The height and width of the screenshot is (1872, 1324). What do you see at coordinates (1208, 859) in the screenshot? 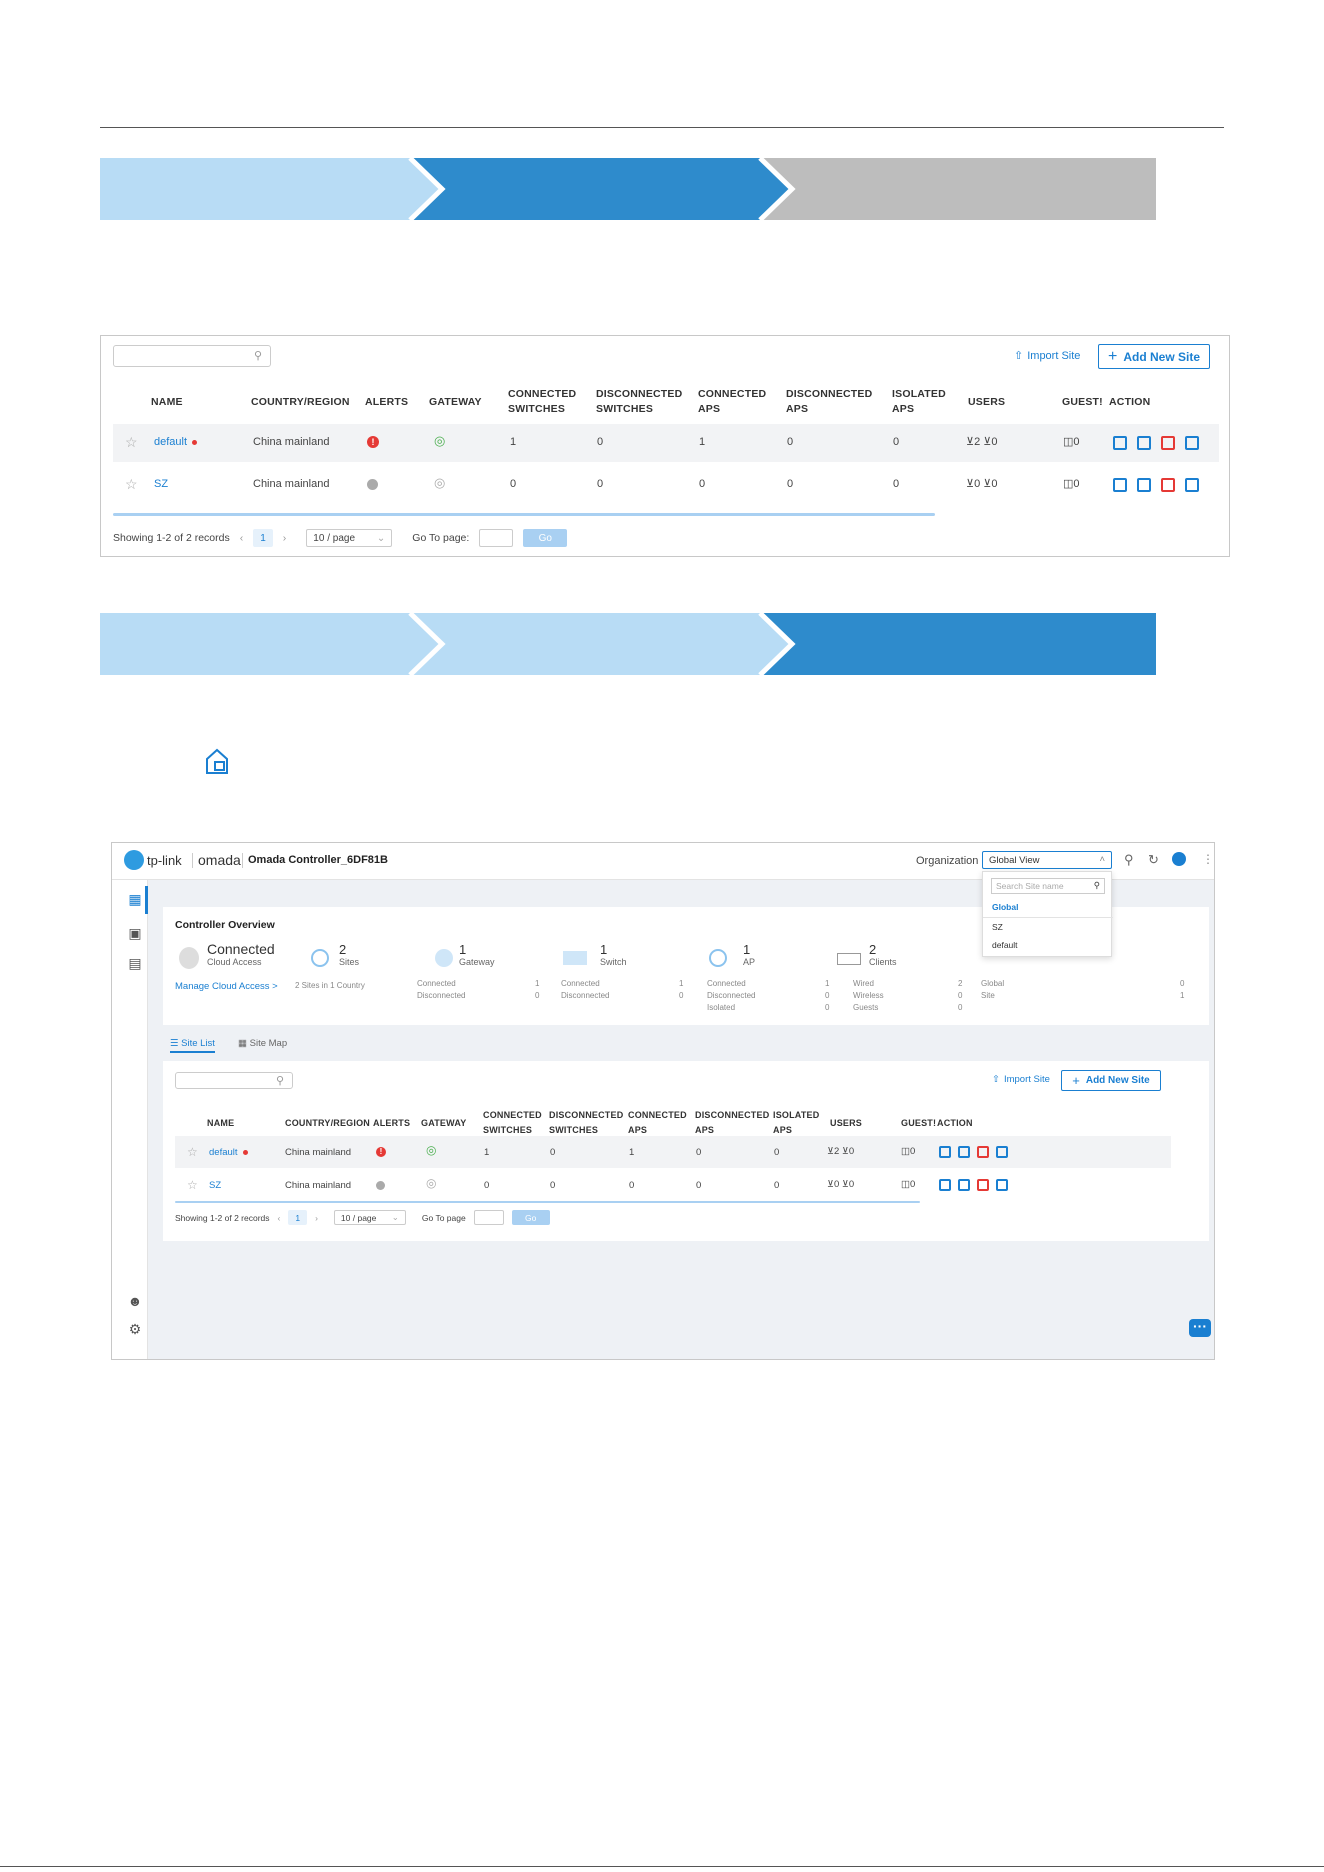
I see `more-icon: ⋮` at bounding box center [1208, 859].